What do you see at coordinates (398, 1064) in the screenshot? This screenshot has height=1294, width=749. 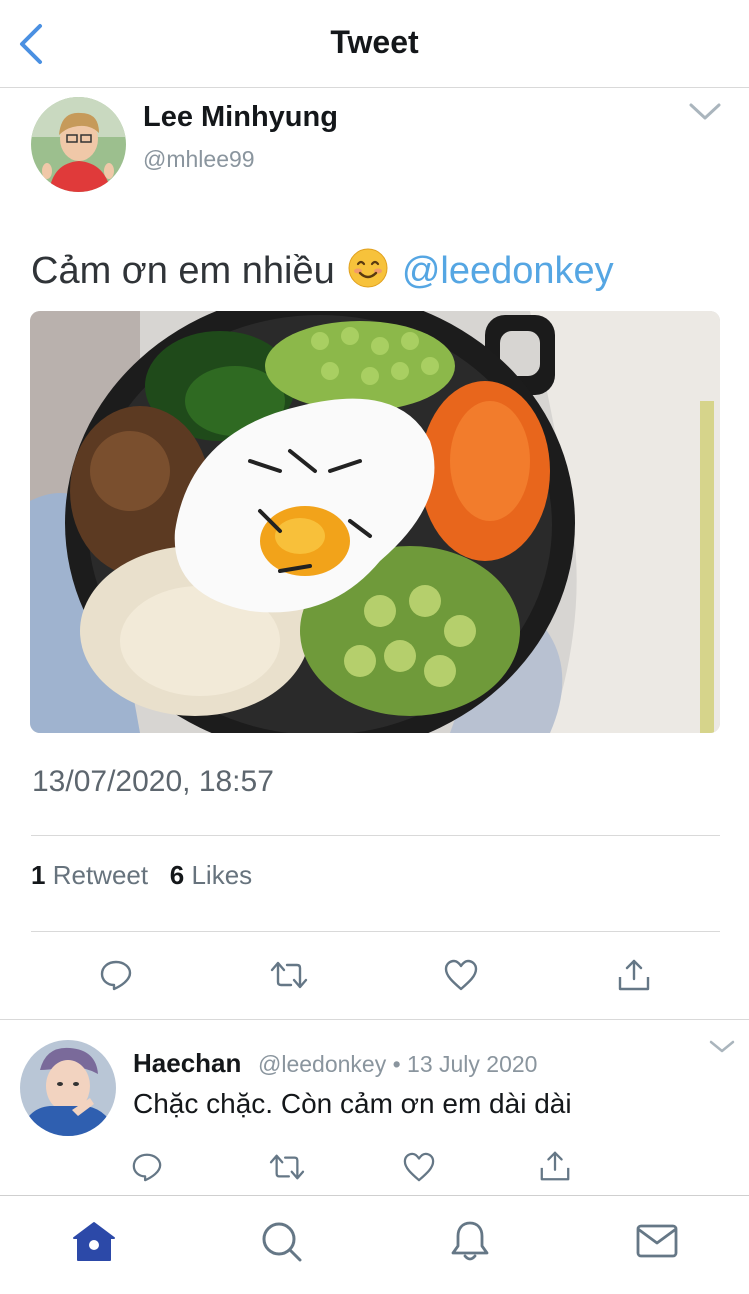 I see `reply-meta: @leedonkey • 13 July 2020` at bounding box center [398, 1064].